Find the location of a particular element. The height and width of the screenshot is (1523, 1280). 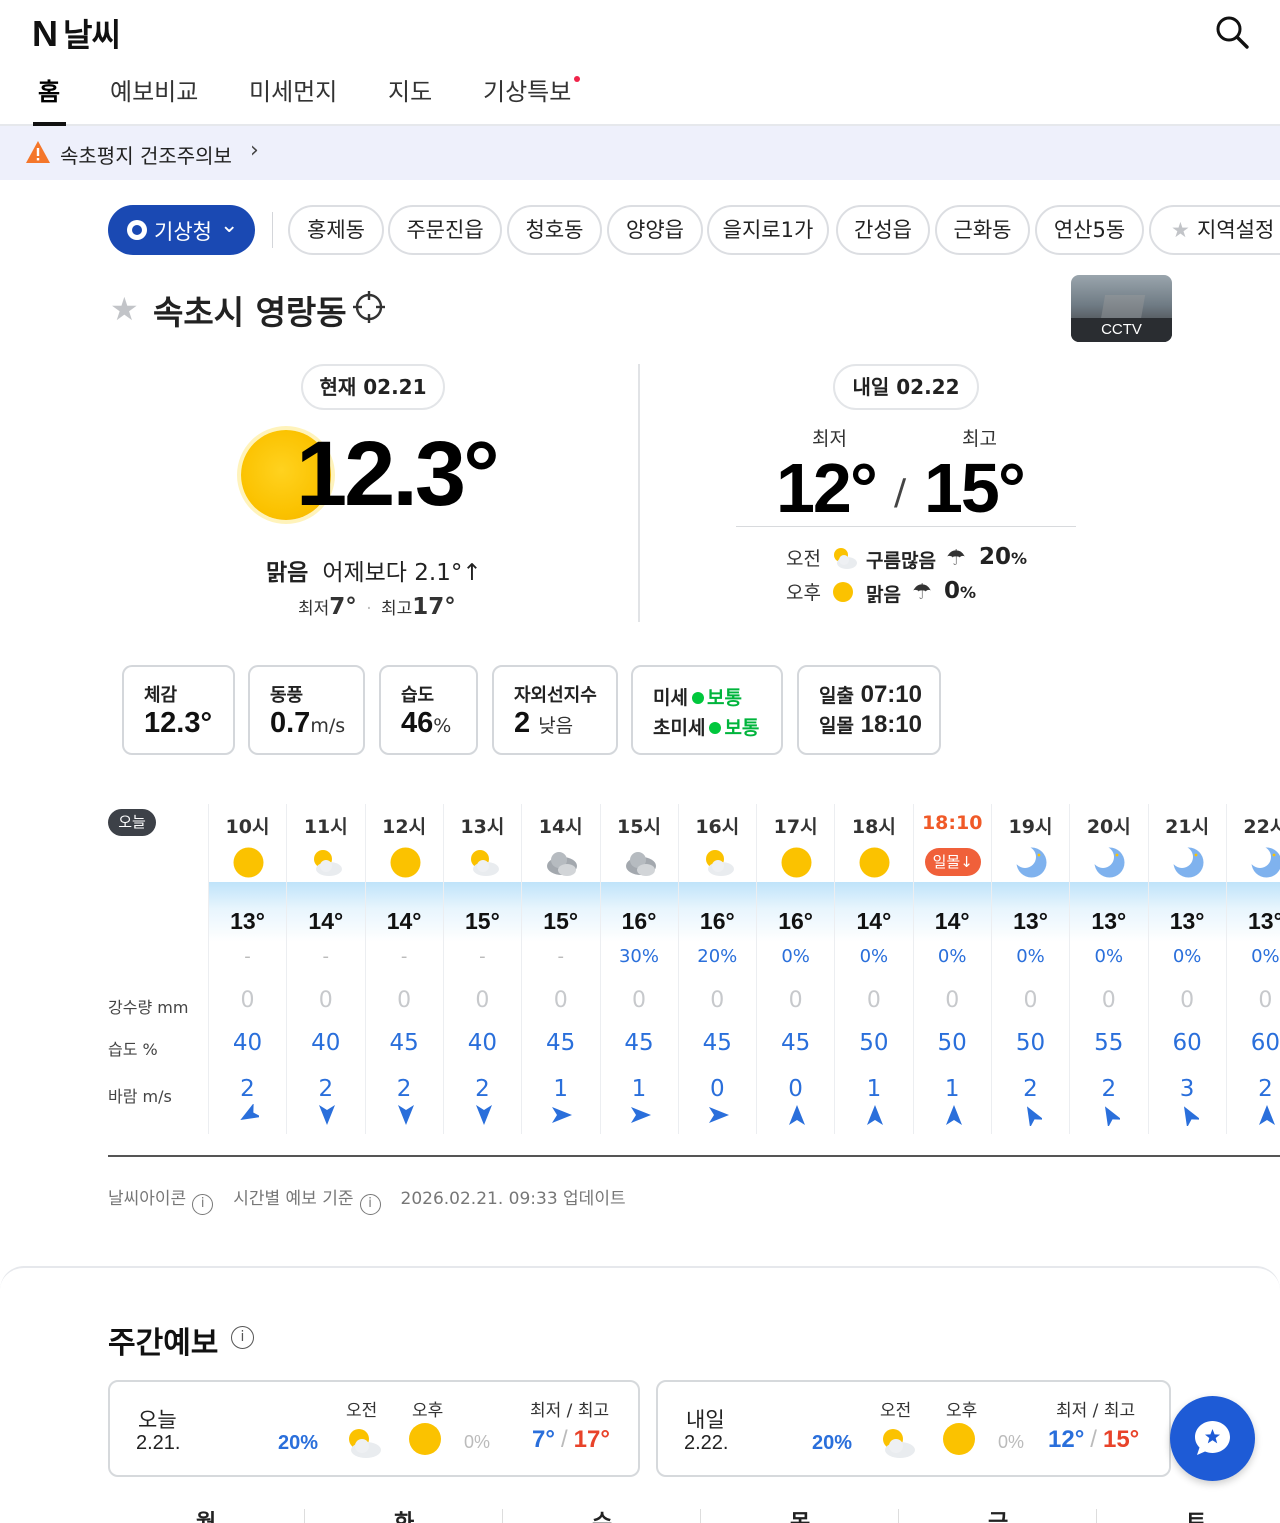

status-dot-icon is located at coordinates (715, 728).